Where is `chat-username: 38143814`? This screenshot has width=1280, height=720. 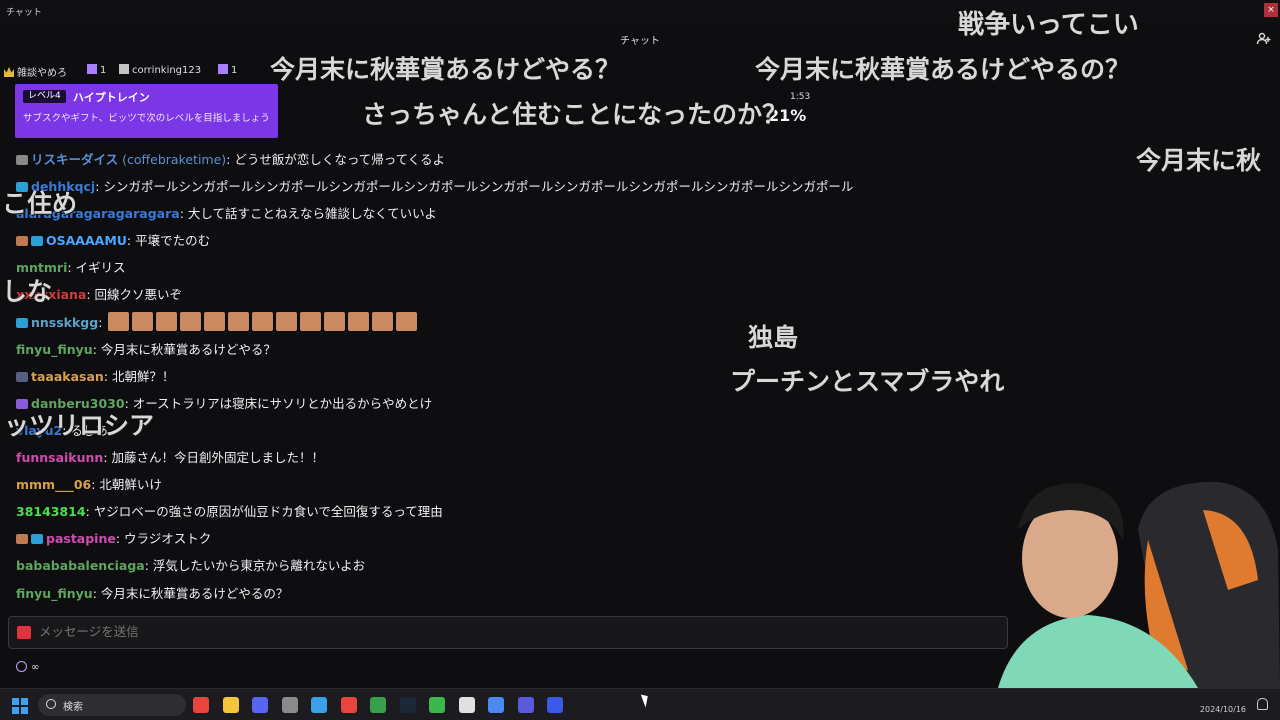 chat-username: 38143814 is located at coordinates (51, 511).